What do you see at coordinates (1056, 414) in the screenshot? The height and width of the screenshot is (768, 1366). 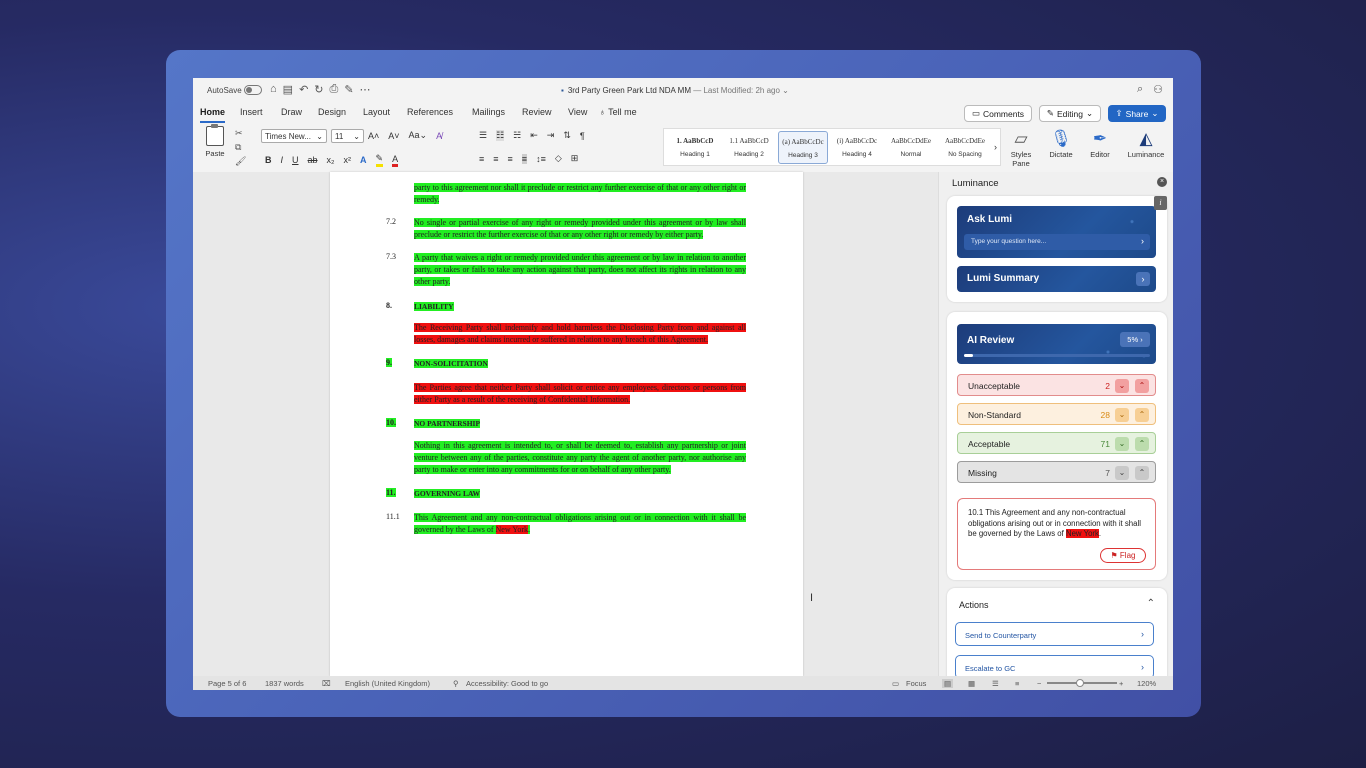 I see `category-non-standard: Non-Standard 28 ⌄ ⌃` at bounding box center [1056, 414].